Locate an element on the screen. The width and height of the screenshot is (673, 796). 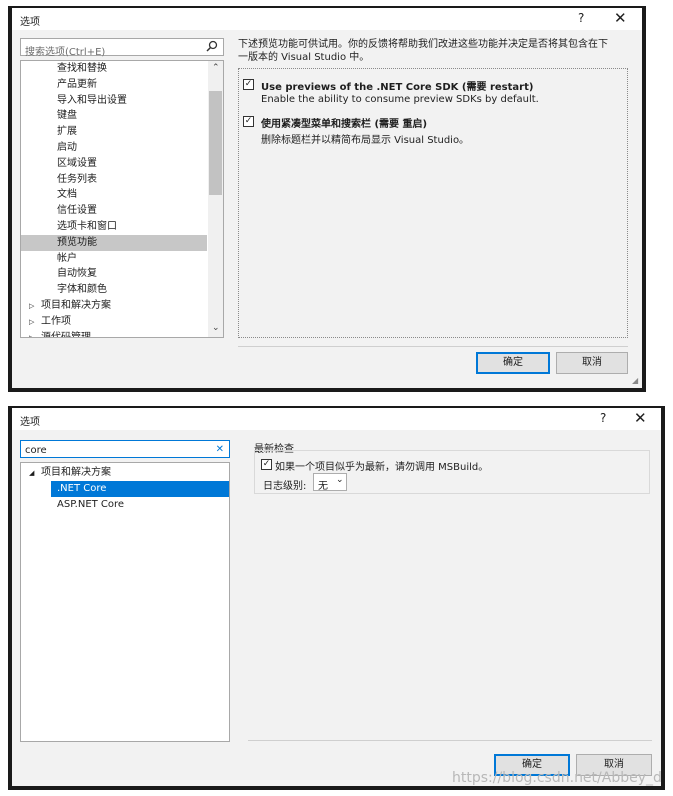
scroll-up-icon: ⌃ is located at coordinates (216, 68).